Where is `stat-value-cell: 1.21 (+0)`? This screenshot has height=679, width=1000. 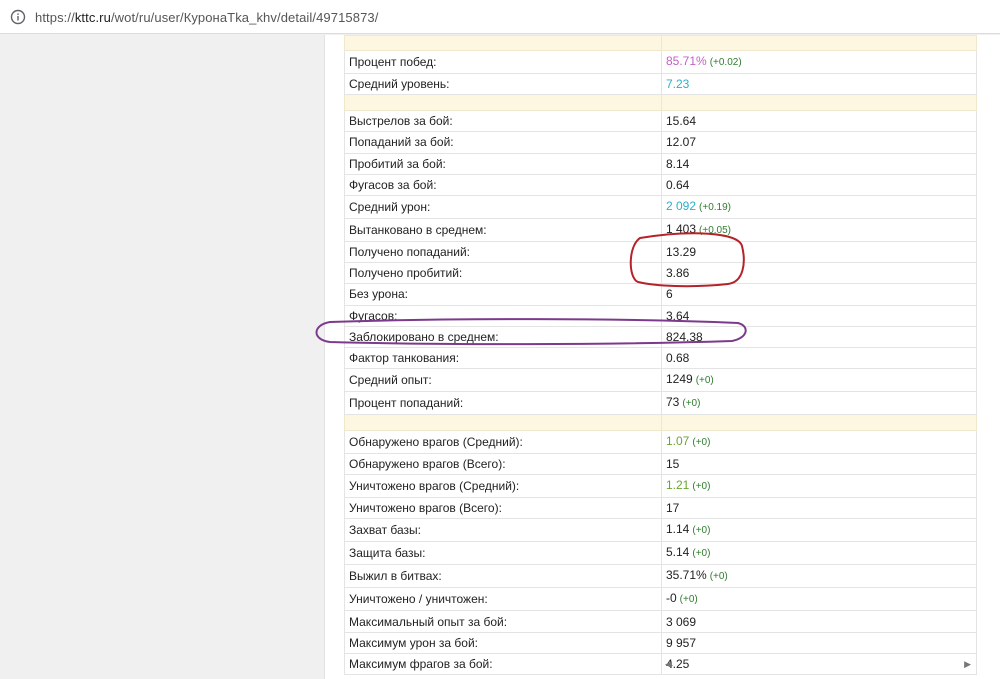
stat-value-cell: 1.21 (+0) is located at coordinates (819, 486).